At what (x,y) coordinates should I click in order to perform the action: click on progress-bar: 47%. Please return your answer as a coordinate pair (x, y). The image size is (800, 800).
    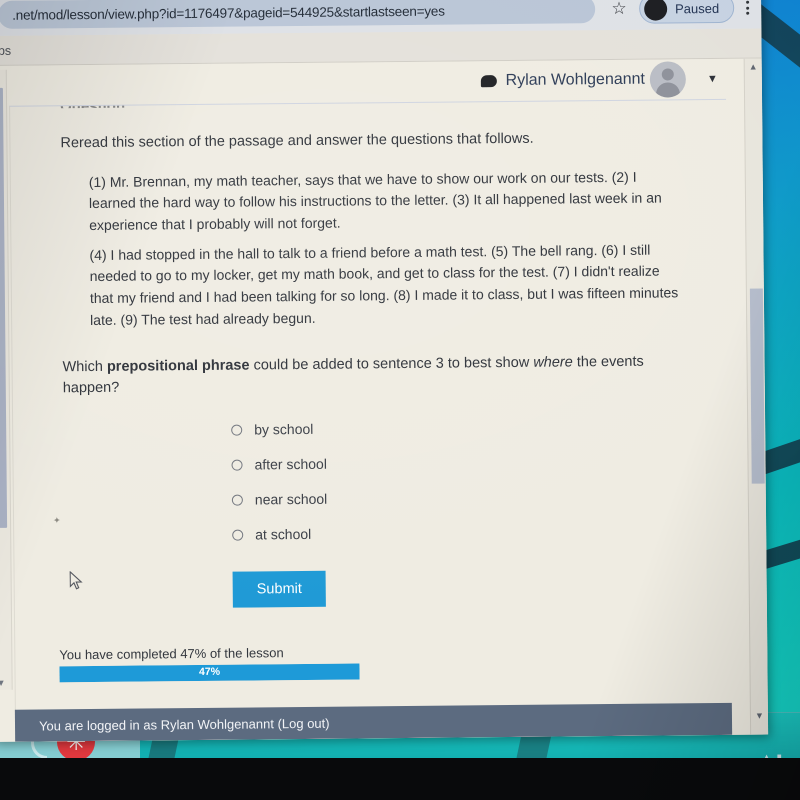
    Looking at the image, I should click on (209, 673).